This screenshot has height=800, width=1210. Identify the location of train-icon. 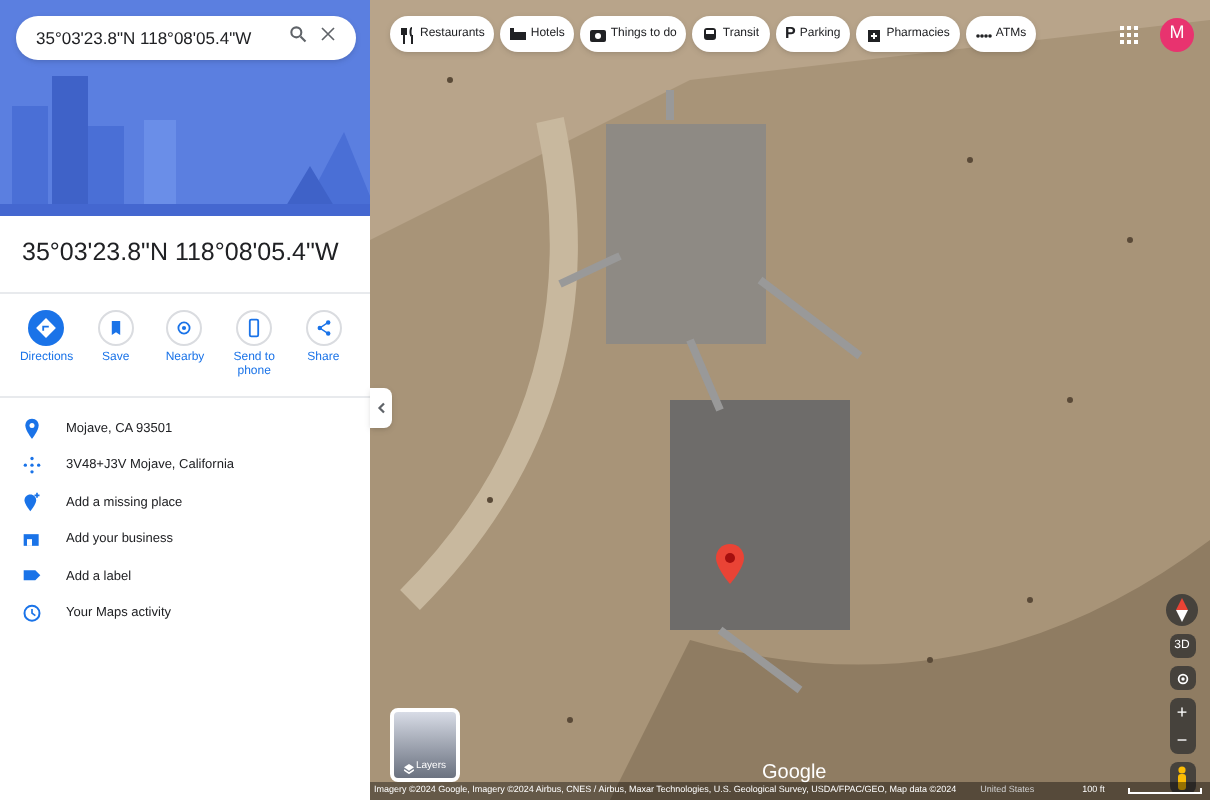
(710, 34).